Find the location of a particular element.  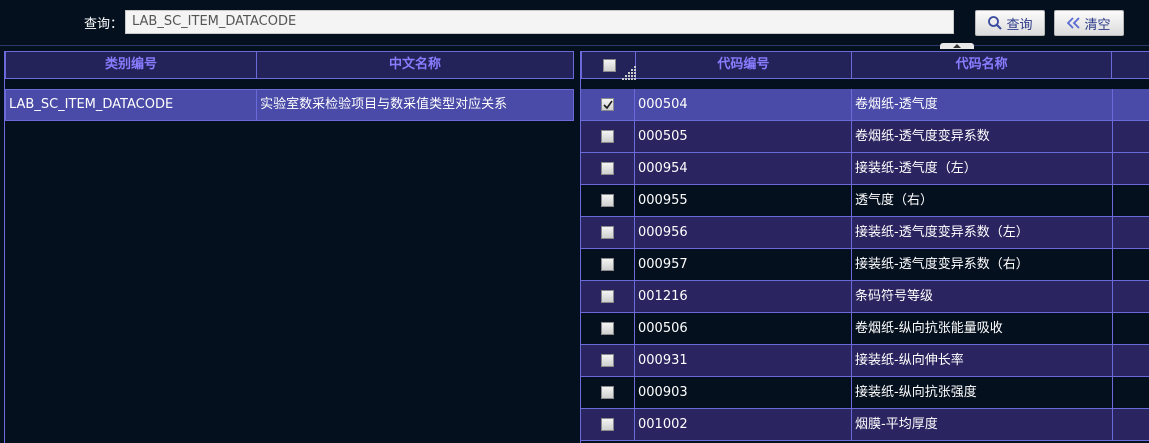

code-cell: 000954 is located at coordinates (743, 168).